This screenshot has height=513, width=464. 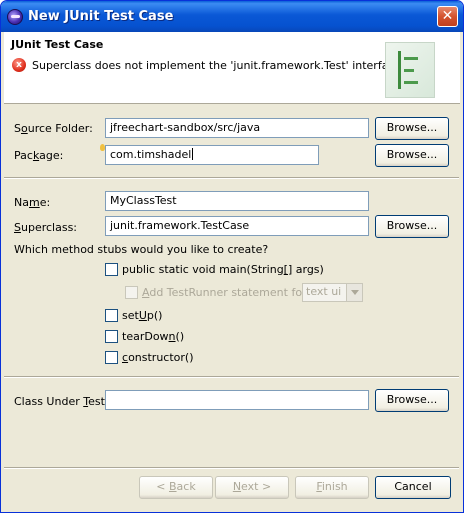 I want to click on class-under-test-field, so click(x=237, y=400).